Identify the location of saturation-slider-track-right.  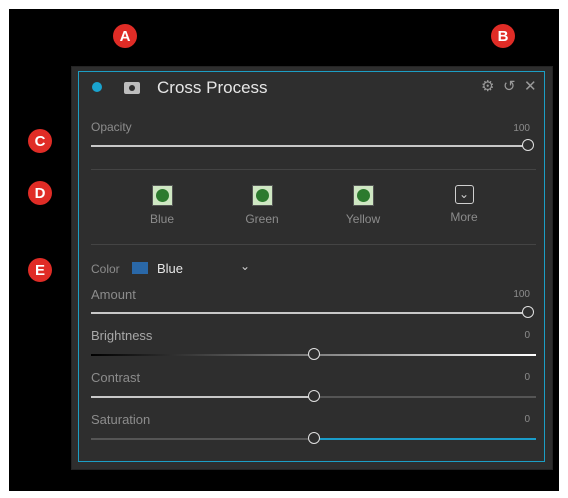
(424, 439).